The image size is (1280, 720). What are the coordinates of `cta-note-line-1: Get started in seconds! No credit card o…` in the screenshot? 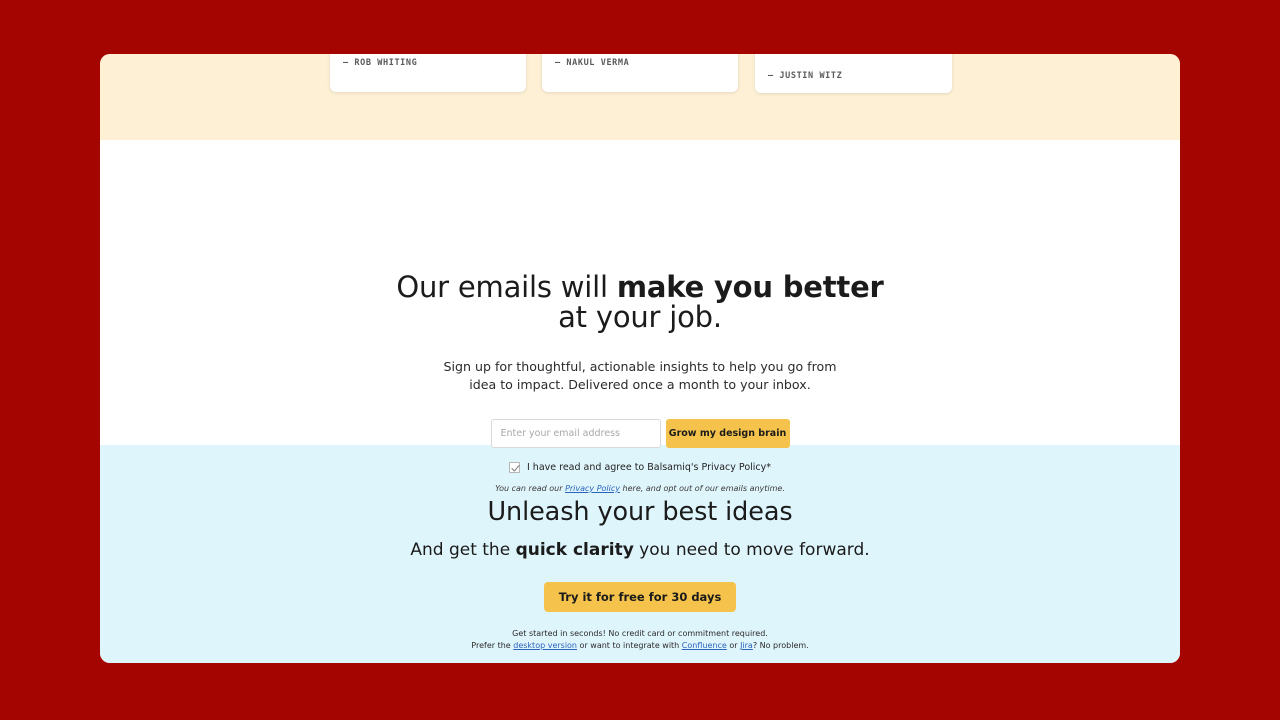 It's located at (640, 633).